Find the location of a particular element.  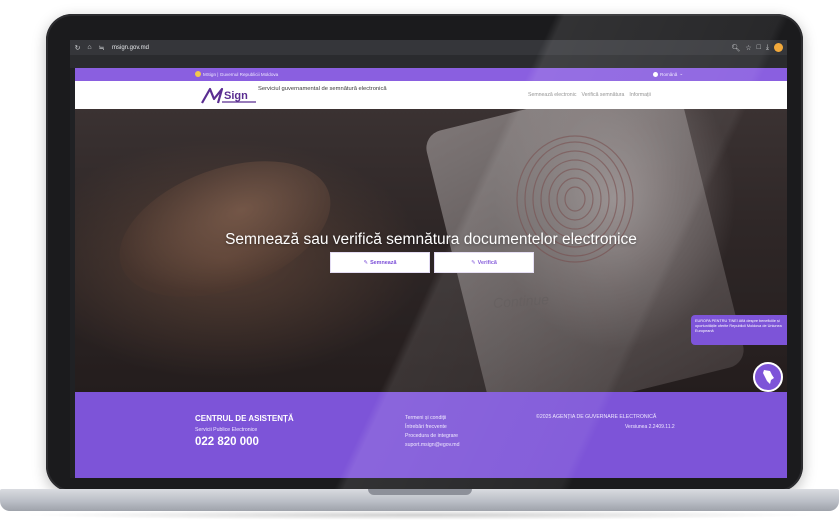

msign-logo: Sign is located at coordinates (230, 95).